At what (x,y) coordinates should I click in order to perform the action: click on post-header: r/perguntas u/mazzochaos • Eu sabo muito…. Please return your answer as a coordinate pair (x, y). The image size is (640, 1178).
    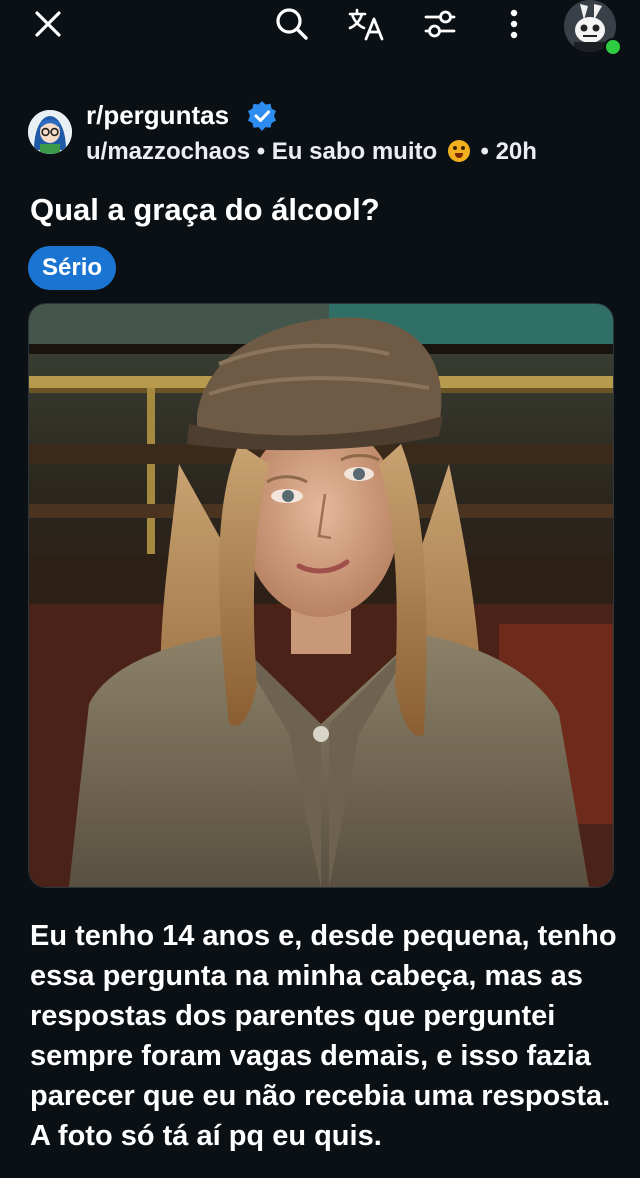
    Looking at the image, I should click on (328, 135).